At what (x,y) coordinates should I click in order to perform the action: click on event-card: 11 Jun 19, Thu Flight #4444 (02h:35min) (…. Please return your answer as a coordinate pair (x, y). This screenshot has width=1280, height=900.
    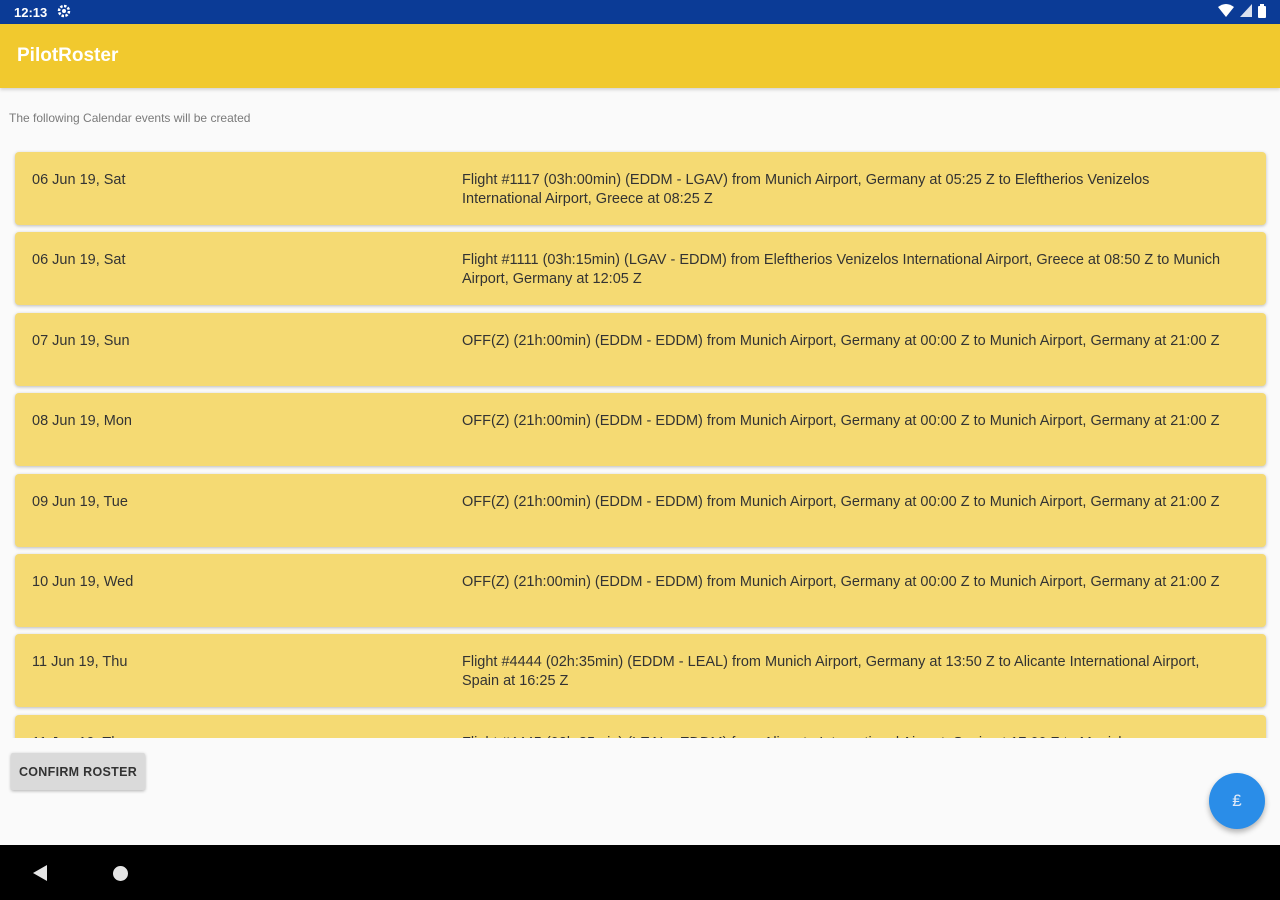
    Looking at the image, I should click on (640, 671).